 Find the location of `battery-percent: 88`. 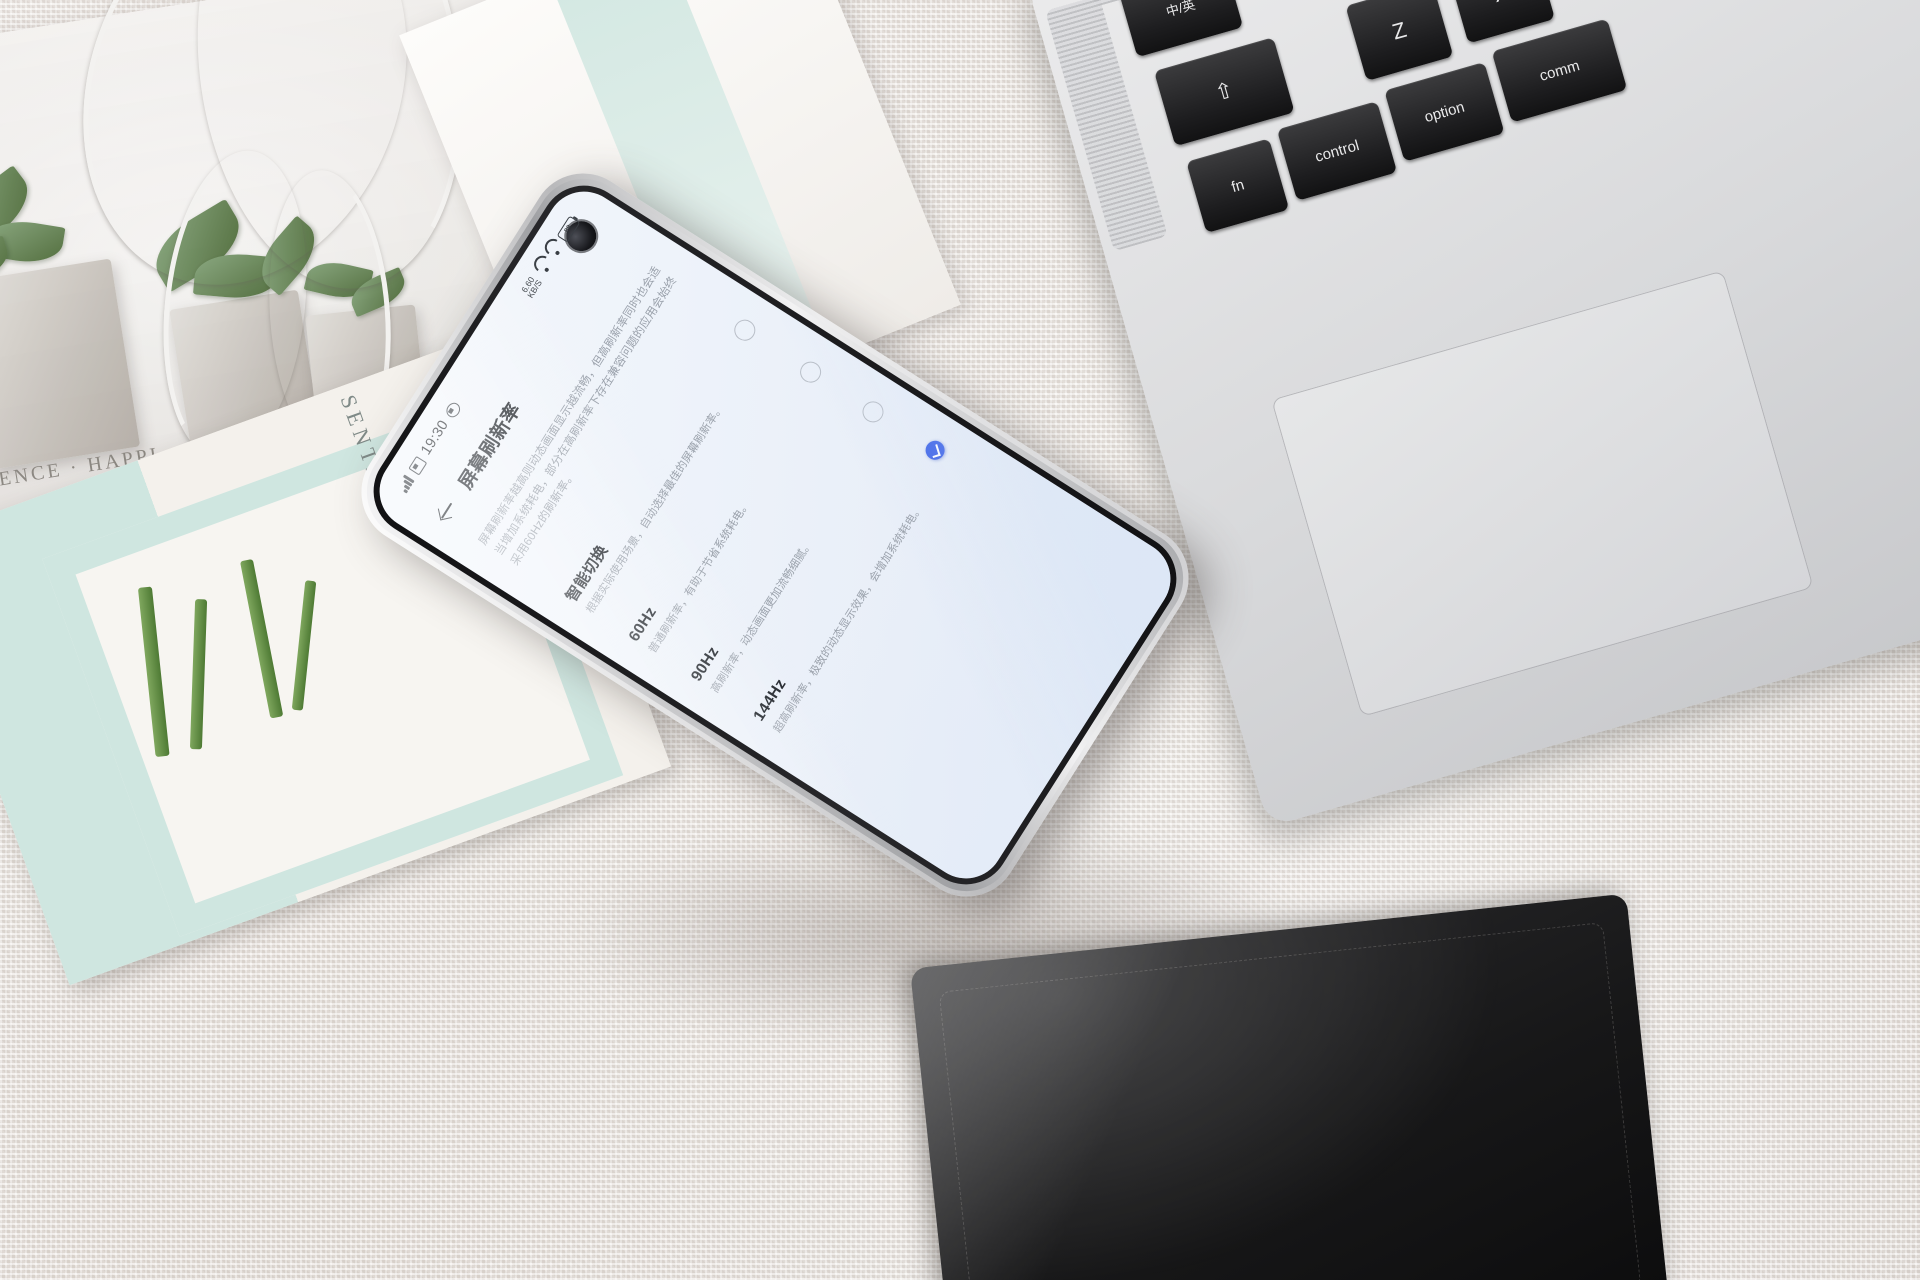

battery-percent: 88 is located at coordinates (568, 229).